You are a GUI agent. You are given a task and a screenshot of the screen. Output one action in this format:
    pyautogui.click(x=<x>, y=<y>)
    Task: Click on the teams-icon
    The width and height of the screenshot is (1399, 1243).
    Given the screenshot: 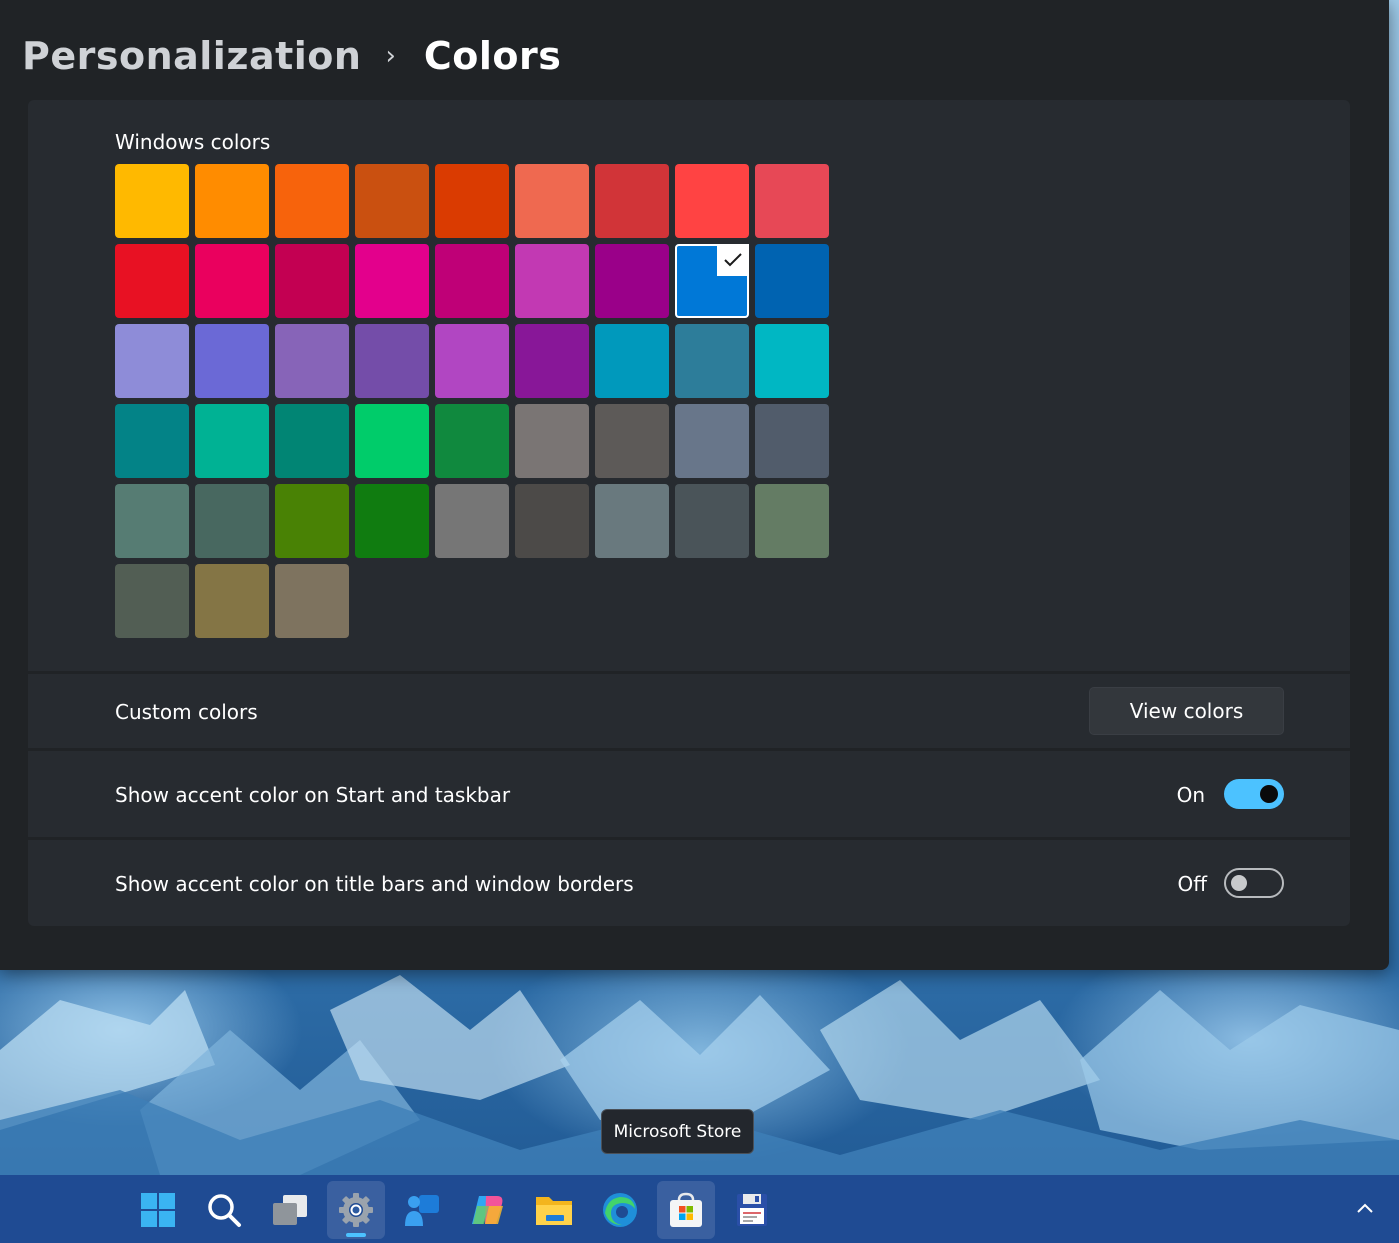 What is the action you would take?
    pyautogui.click(x=422, y=1210)
    